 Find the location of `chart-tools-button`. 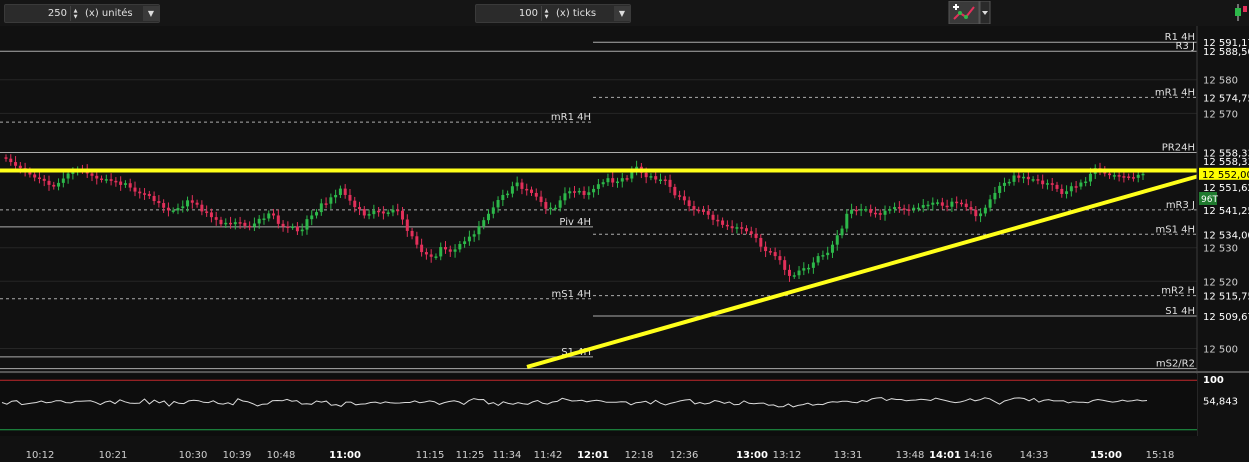

chart-tools-button is located at coordinates (970, 12).